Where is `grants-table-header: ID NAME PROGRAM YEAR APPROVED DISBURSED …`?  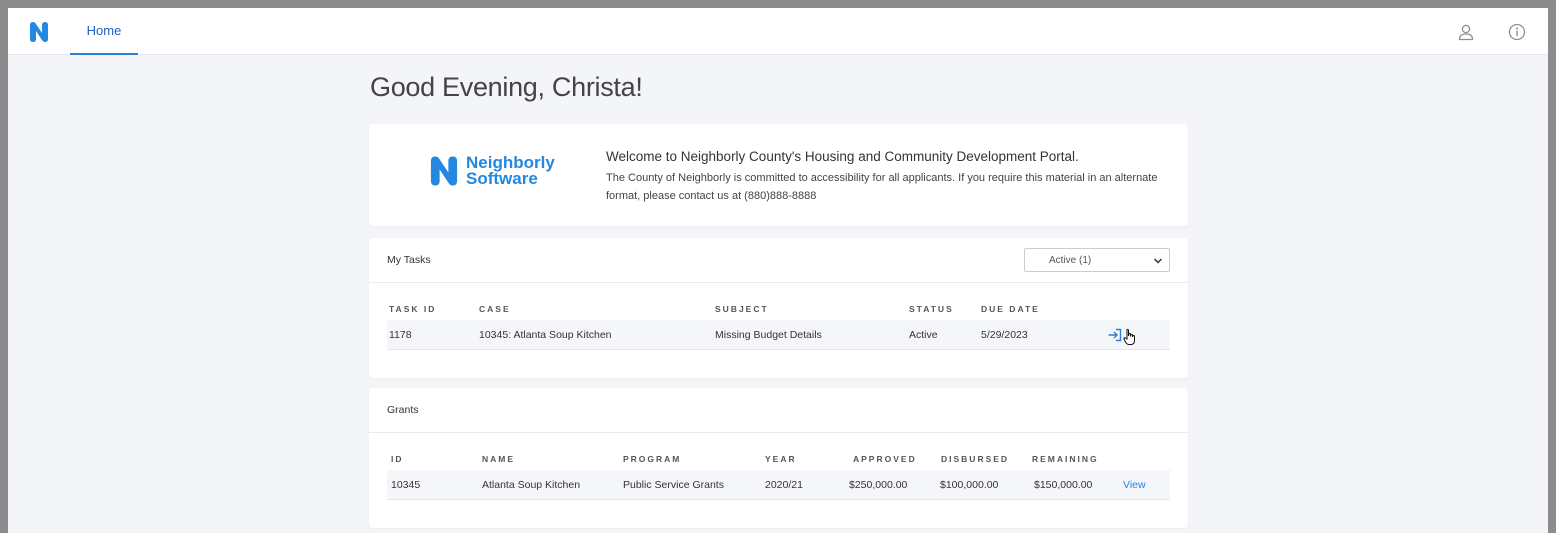
grants-table-header: ID NAME PROGRAM YEAR APPROVED DISBURSED … is located at coordinates (778, 460).